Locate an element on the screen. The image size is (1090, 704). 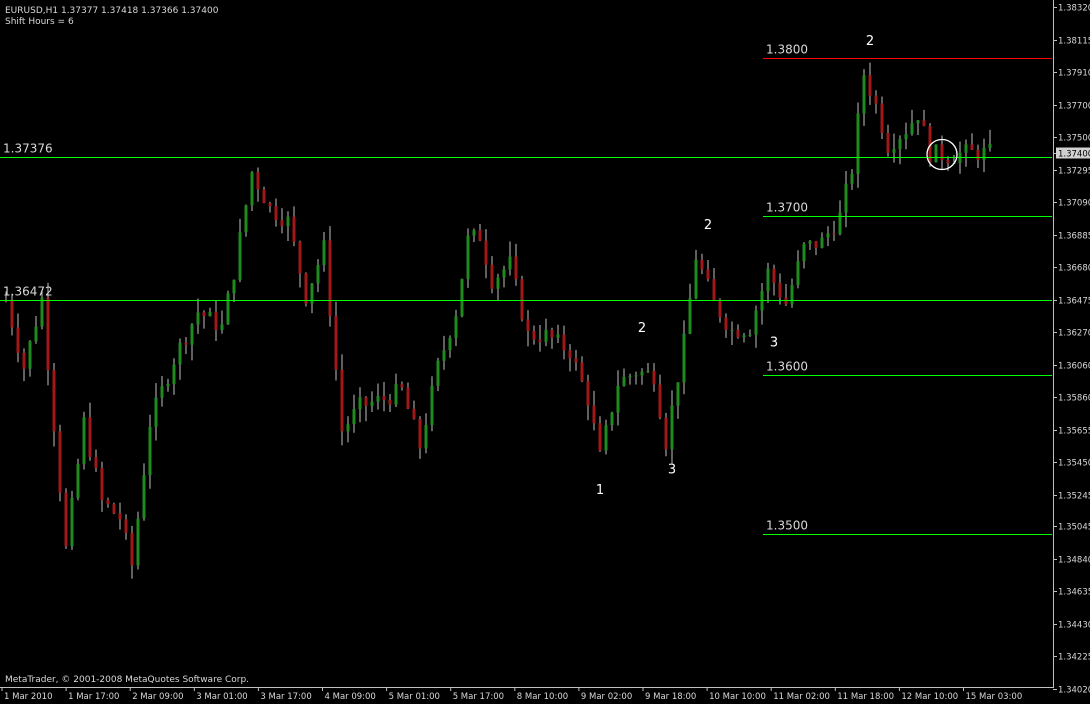
price-tick-label: 1.36270 is located at coordinates (1074, 334).